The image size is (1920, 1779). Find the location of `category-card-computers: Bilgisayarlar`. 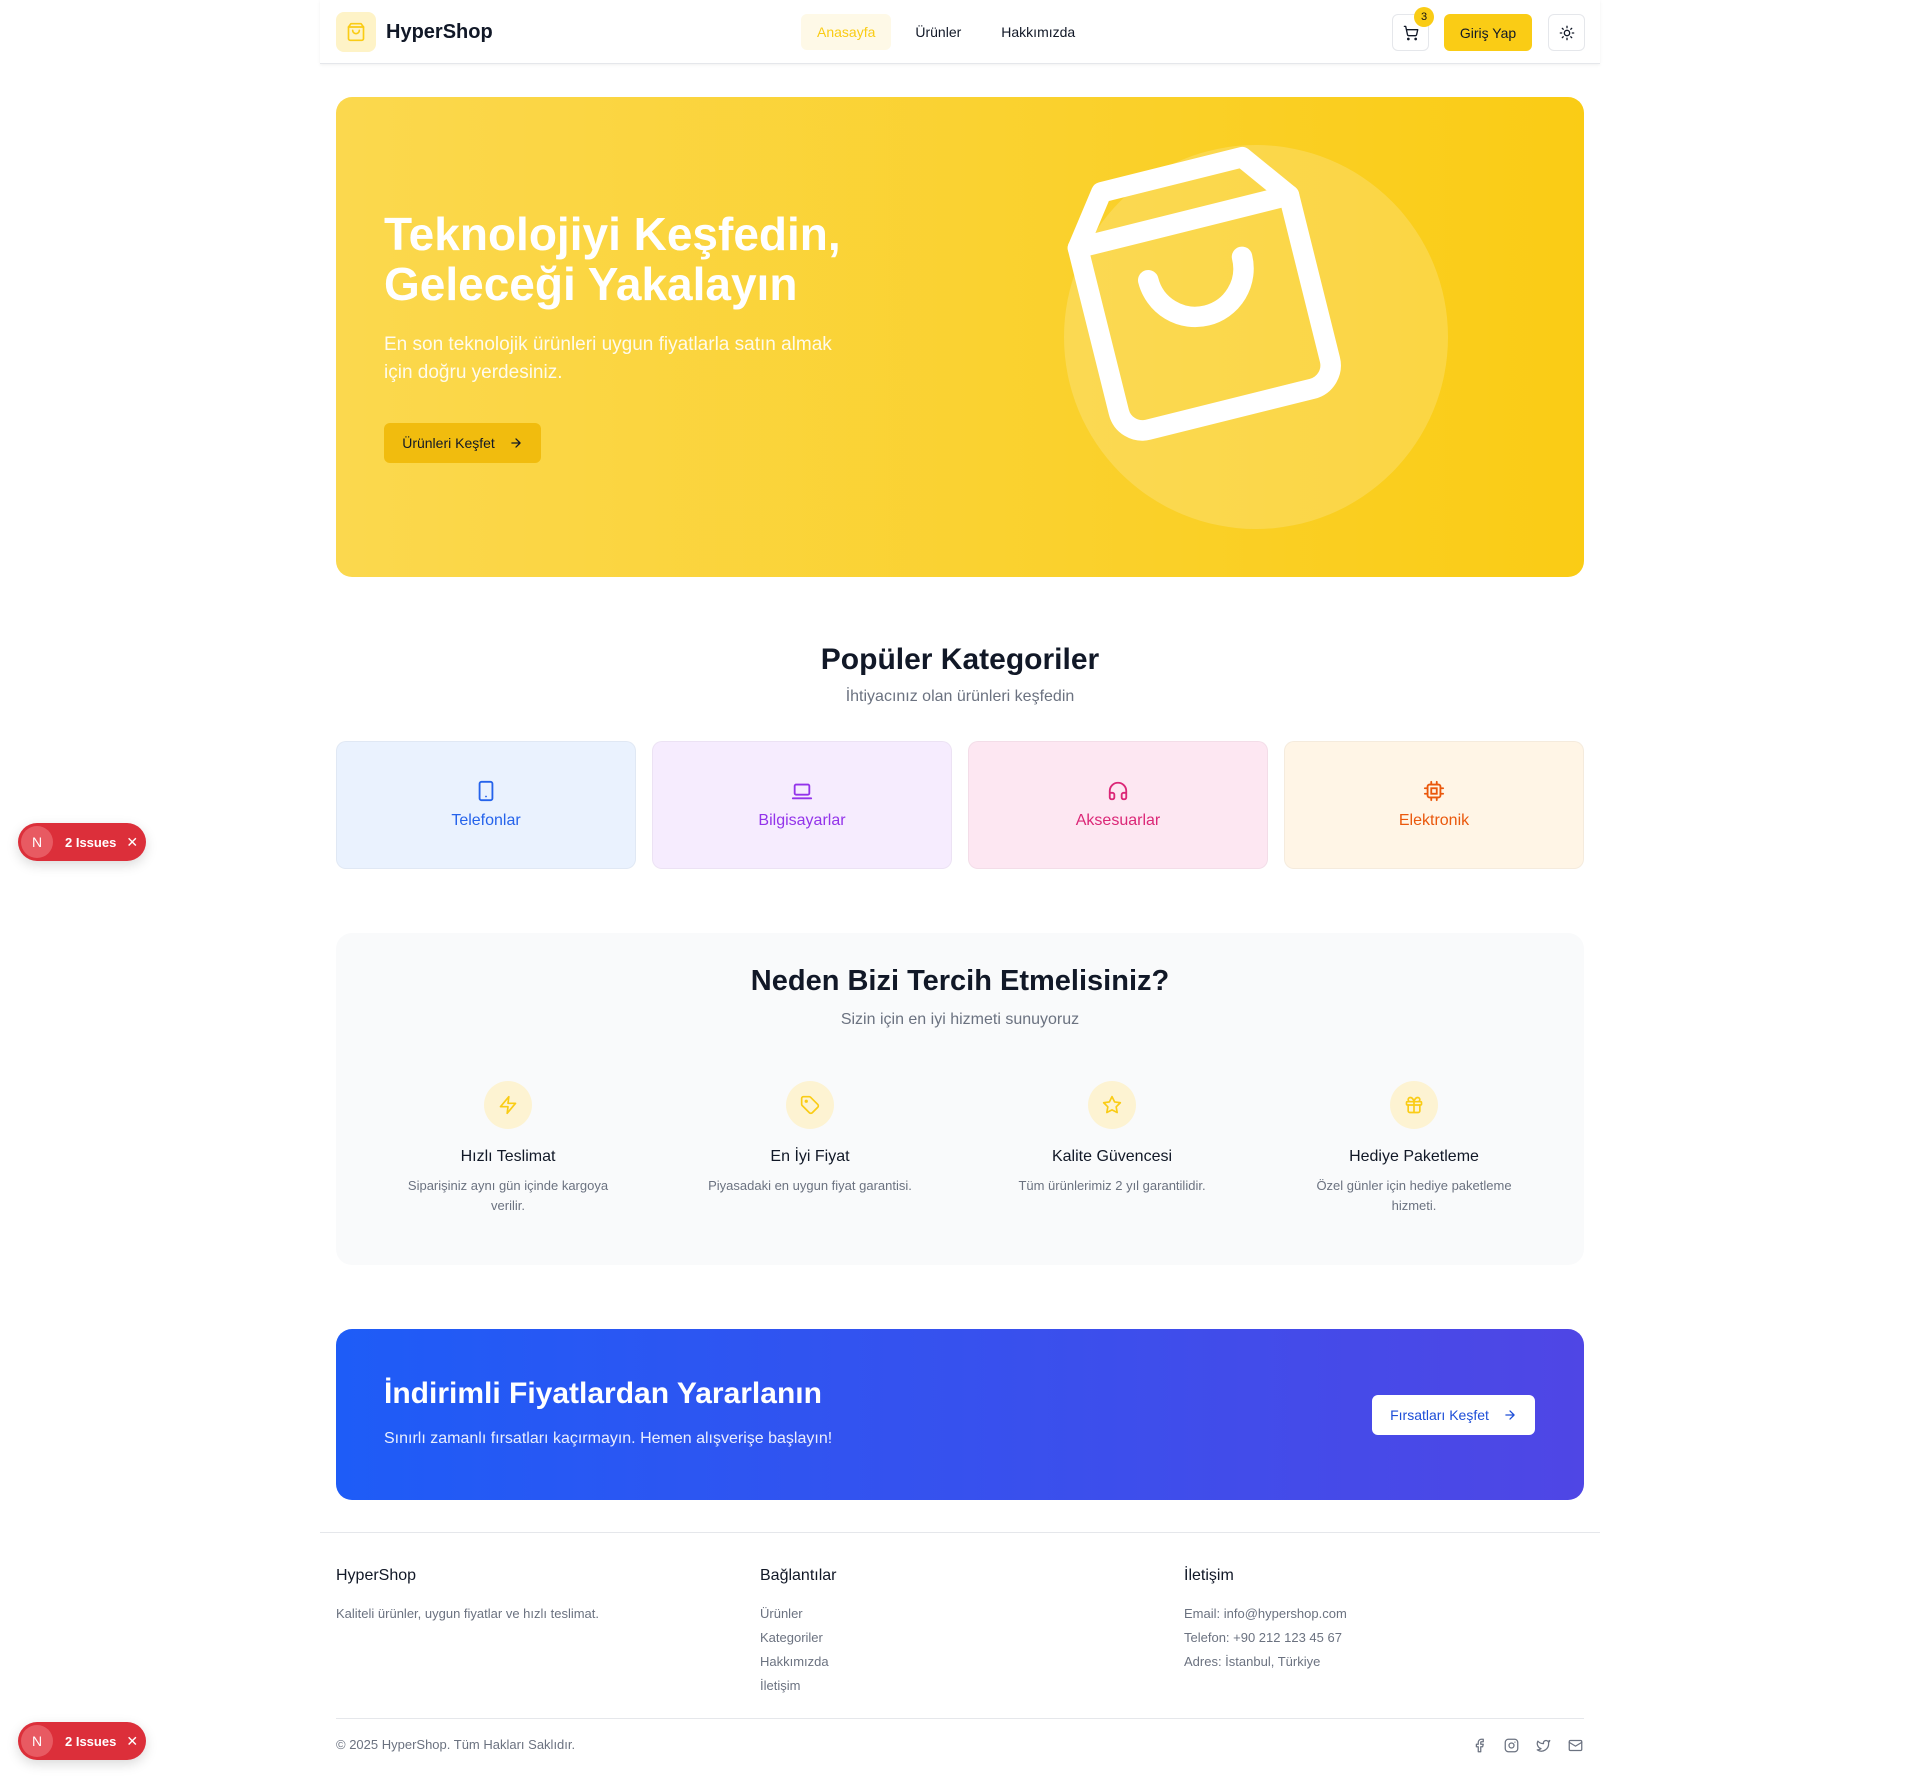

category-card-computers: Bilgisayarlar is located at coordinates (802, 805).